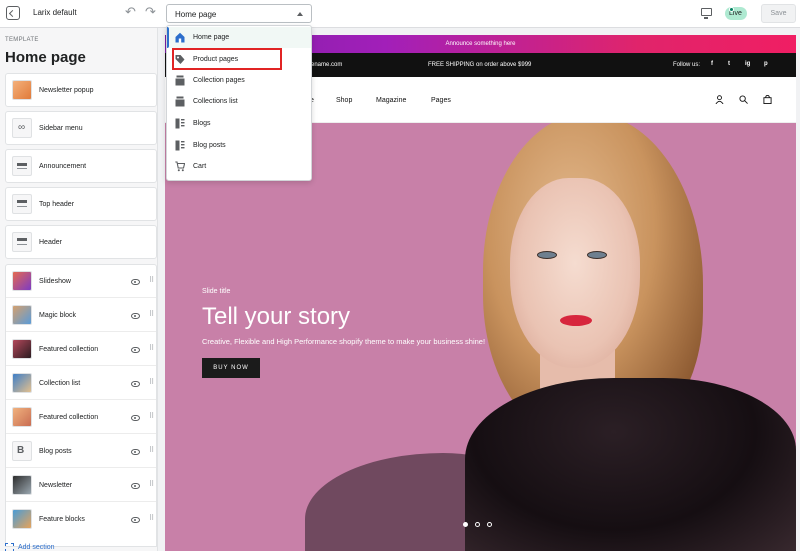 This screenshot has height=551, width=800. Describe the element at coordinates (81, 204) in the screenshot. I see `section-top-header: Top header` at that location.